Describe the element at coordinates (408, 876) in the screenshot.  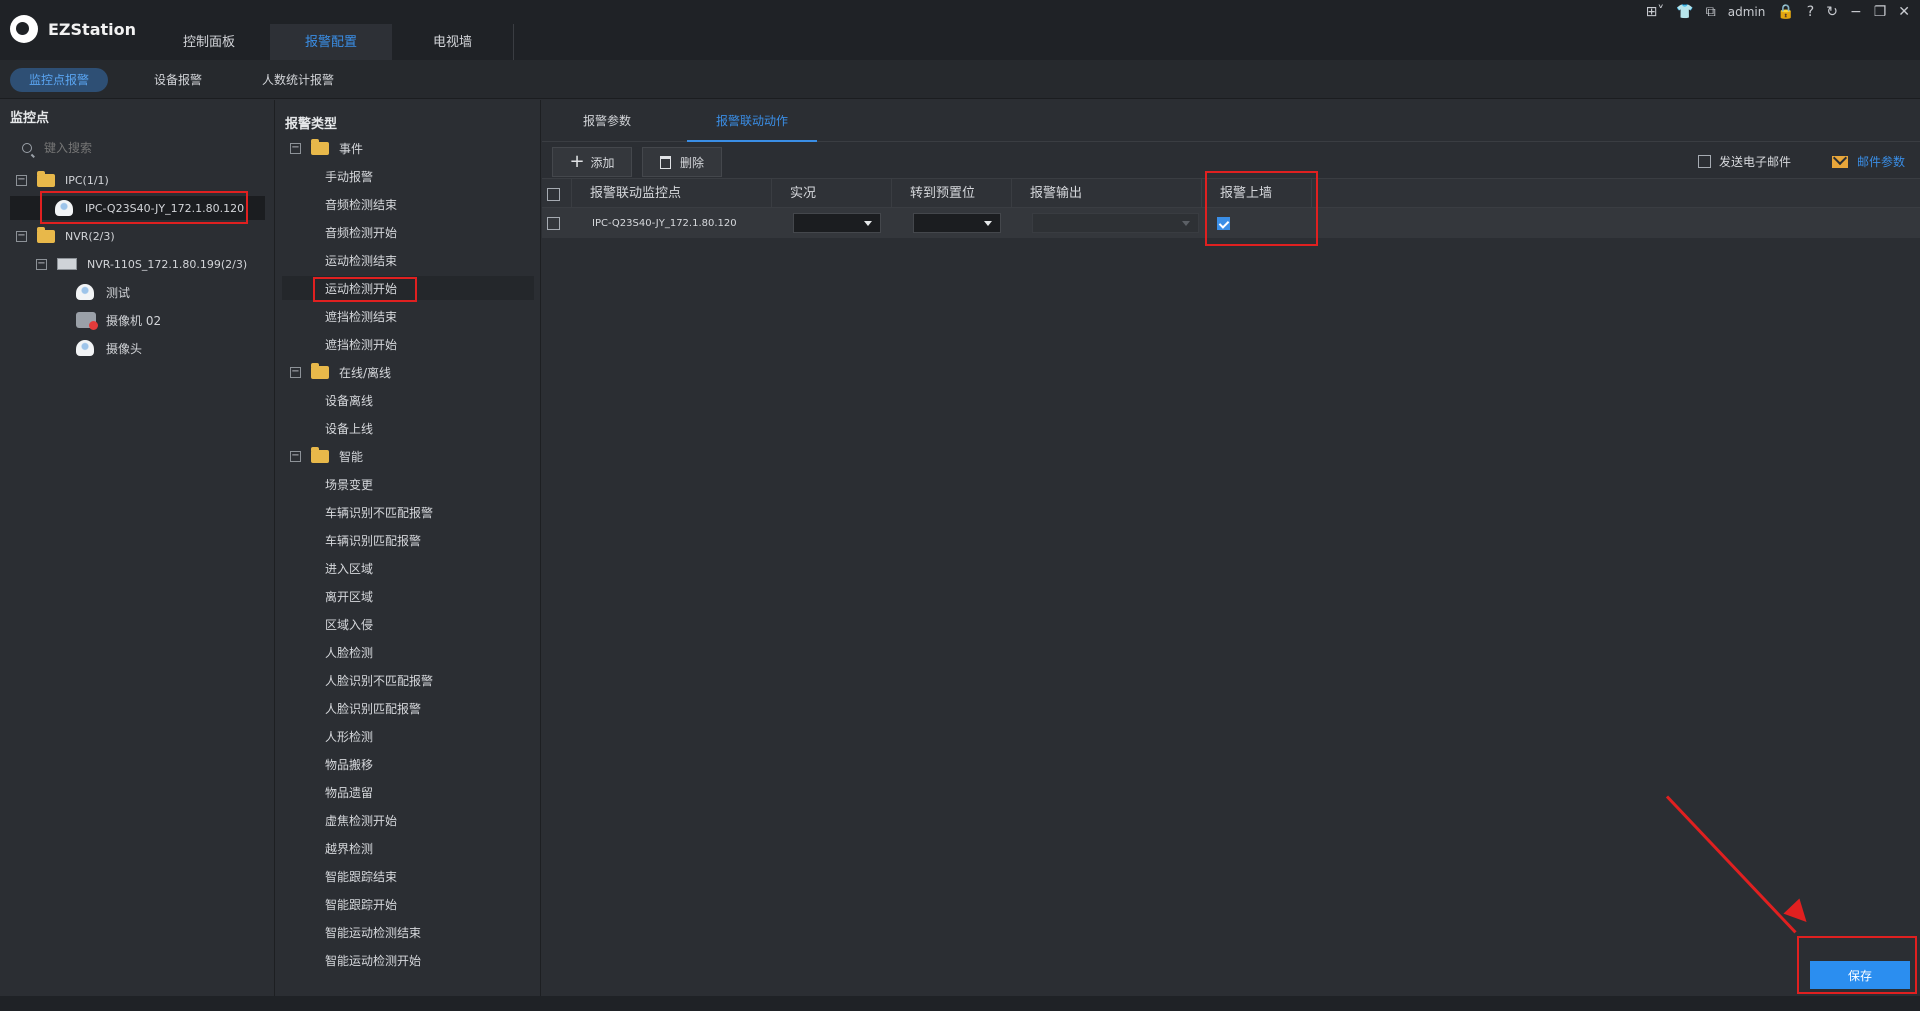
I see `alarm-type-item: 智能跟踪结束` at that location.